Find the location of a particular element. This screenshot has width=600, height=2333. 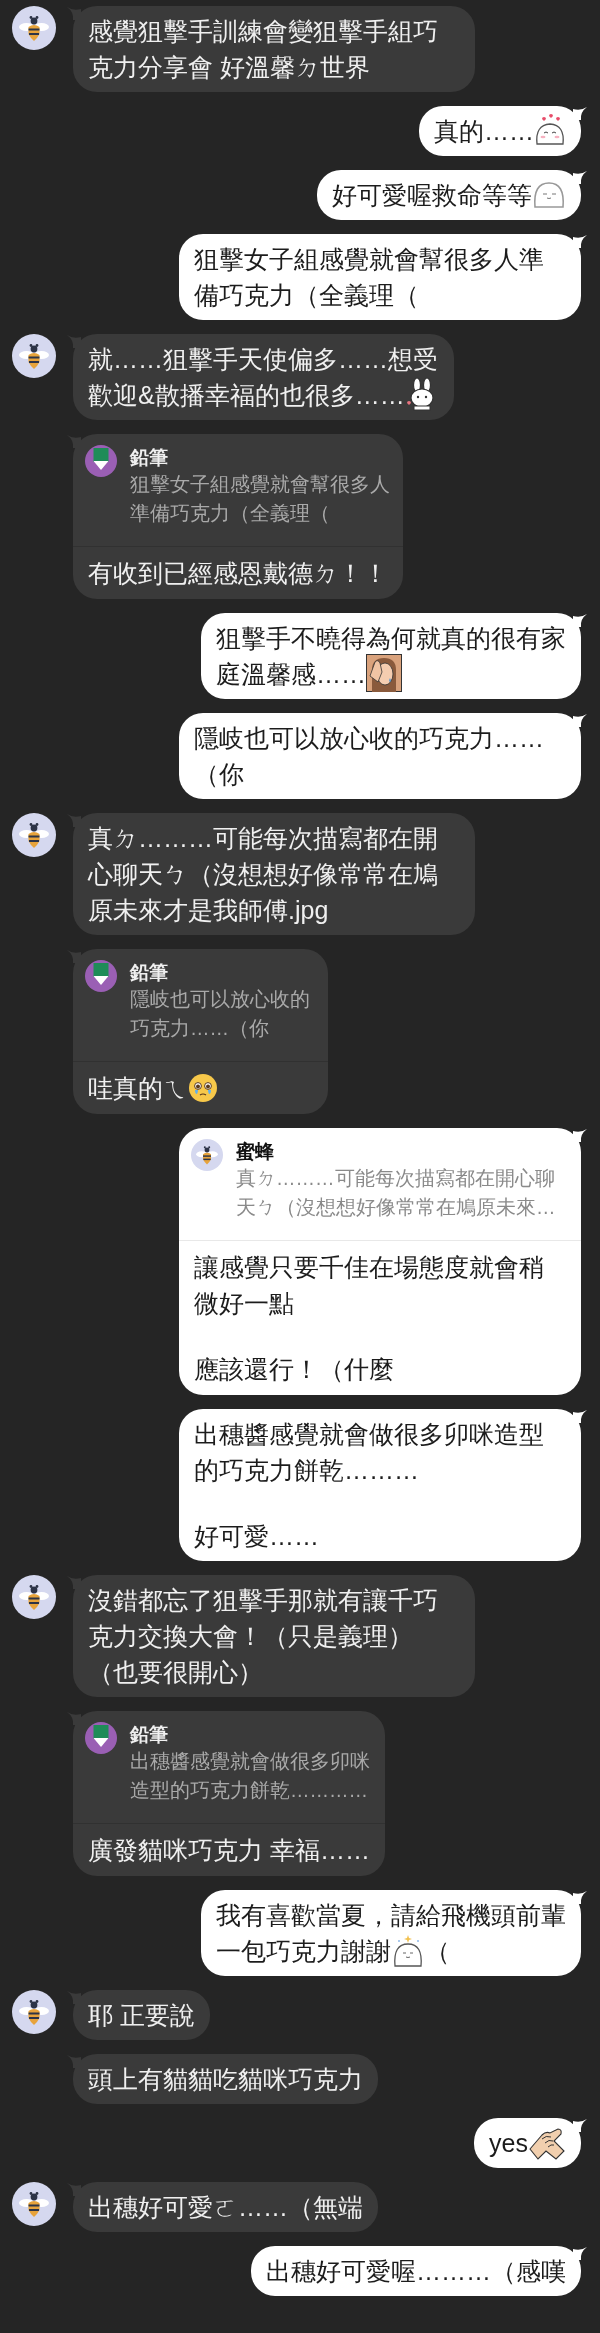

figure-sticker-icon is located at coordinates (384, 673).